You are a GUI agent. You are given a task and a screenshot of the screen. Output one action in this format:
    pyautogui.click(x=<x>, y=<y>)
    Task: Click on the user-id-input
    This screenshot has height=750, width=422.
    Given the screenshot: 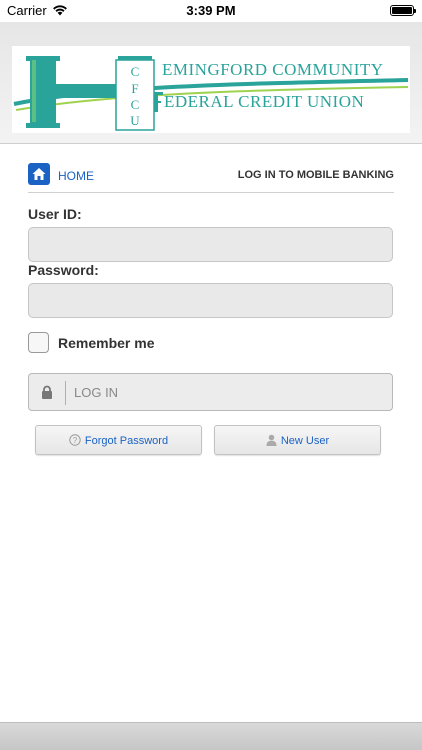 What is the action you would take?
    pyautogui.click(x=210, y=244)
    